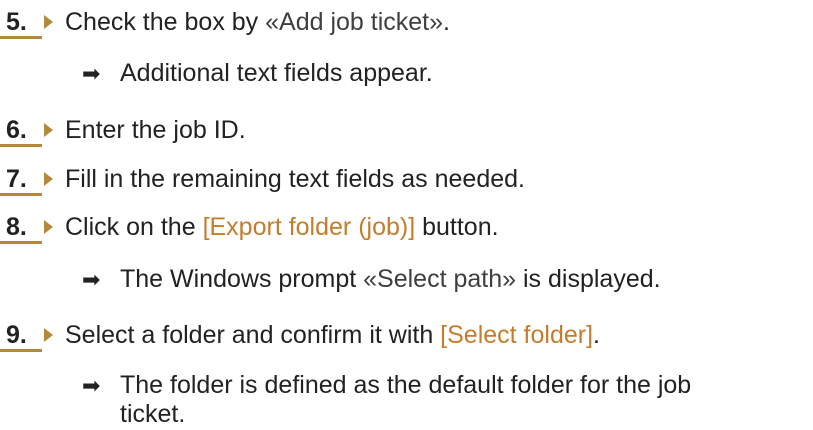  What do you see at coordinates (257, 22) in the screenshot?
I see `step-text: Check the box by «Add job ticket».` at bounding box center [257, 22].